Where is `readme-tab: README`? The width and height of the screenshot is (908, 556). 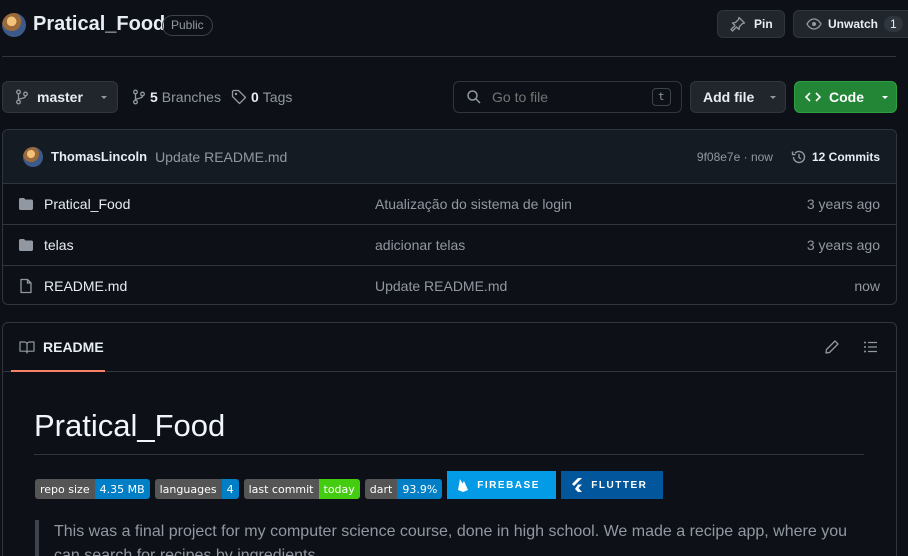
readme-tab: README is located at coordinates (58, 347).